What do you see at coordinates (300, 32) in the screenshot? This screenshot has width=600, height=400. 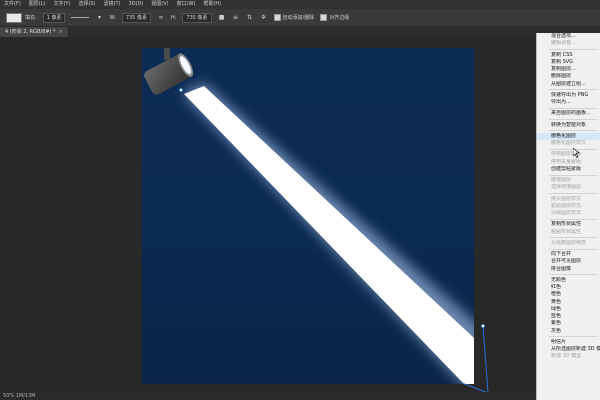 I see `document-tab-bar: 4 (形状 2, RGB/8#) * ×` at bounding box center [300, 32].